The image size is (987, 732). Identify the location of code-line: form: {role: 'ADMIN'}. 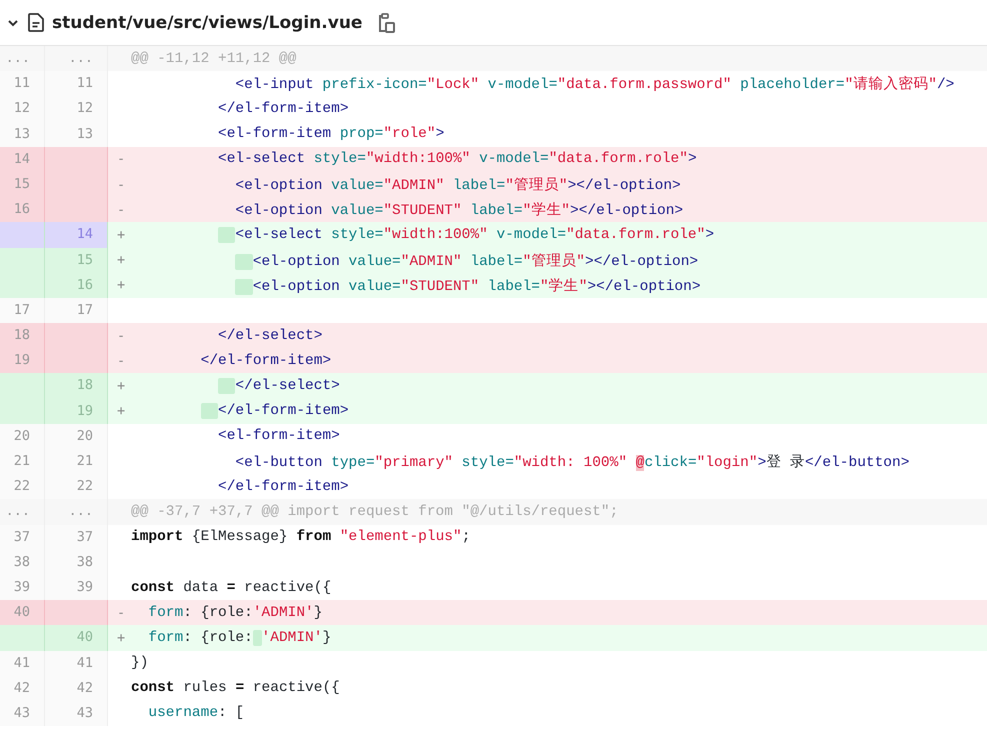
(239, 638).